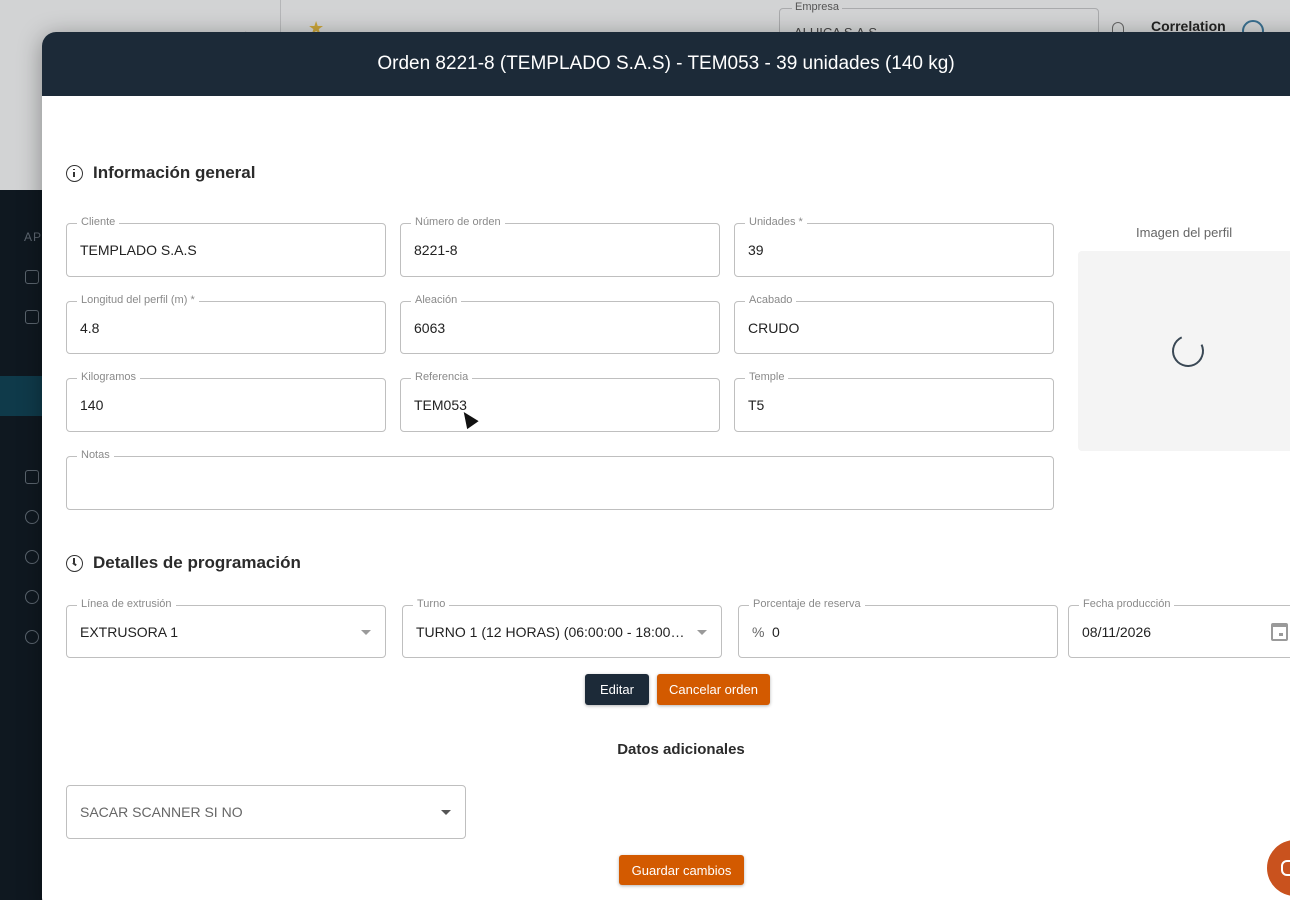 The image size is (1290, 900). I want to click on linea-value: EXTRUSORA 1, so click(129, 631).